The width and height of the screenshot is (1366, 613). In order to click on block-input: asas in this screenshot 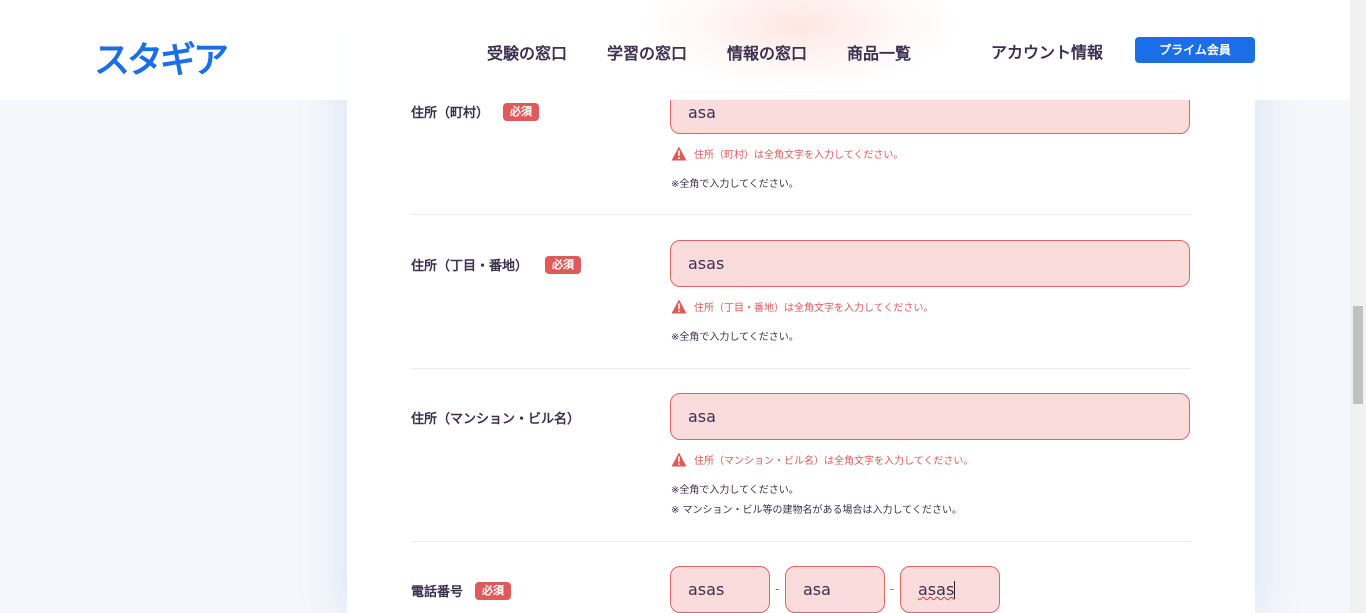, I will do `click(930, 263)`.